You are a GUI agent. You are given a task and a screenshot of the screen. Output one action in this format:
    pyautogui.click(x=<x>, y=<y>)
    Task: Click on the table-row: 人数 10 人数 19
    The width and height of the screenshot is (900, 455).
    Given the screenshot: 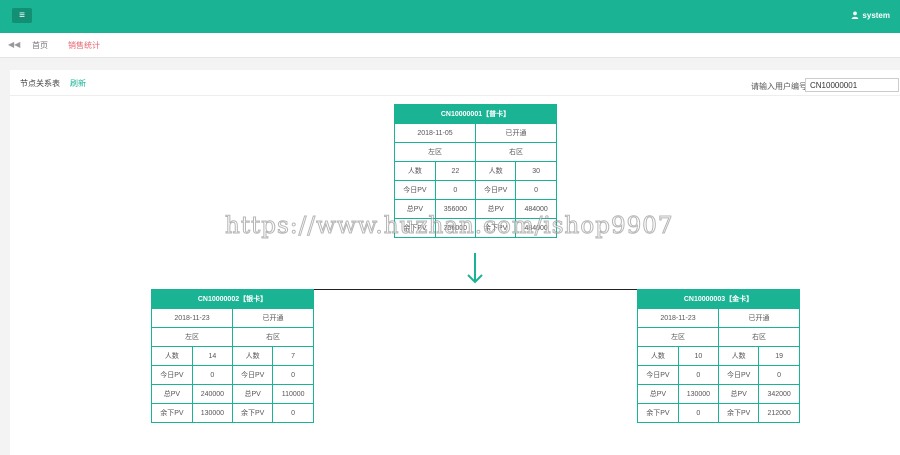 What is the action you would take?
    pyautogui.click(x=718, y=356)
    